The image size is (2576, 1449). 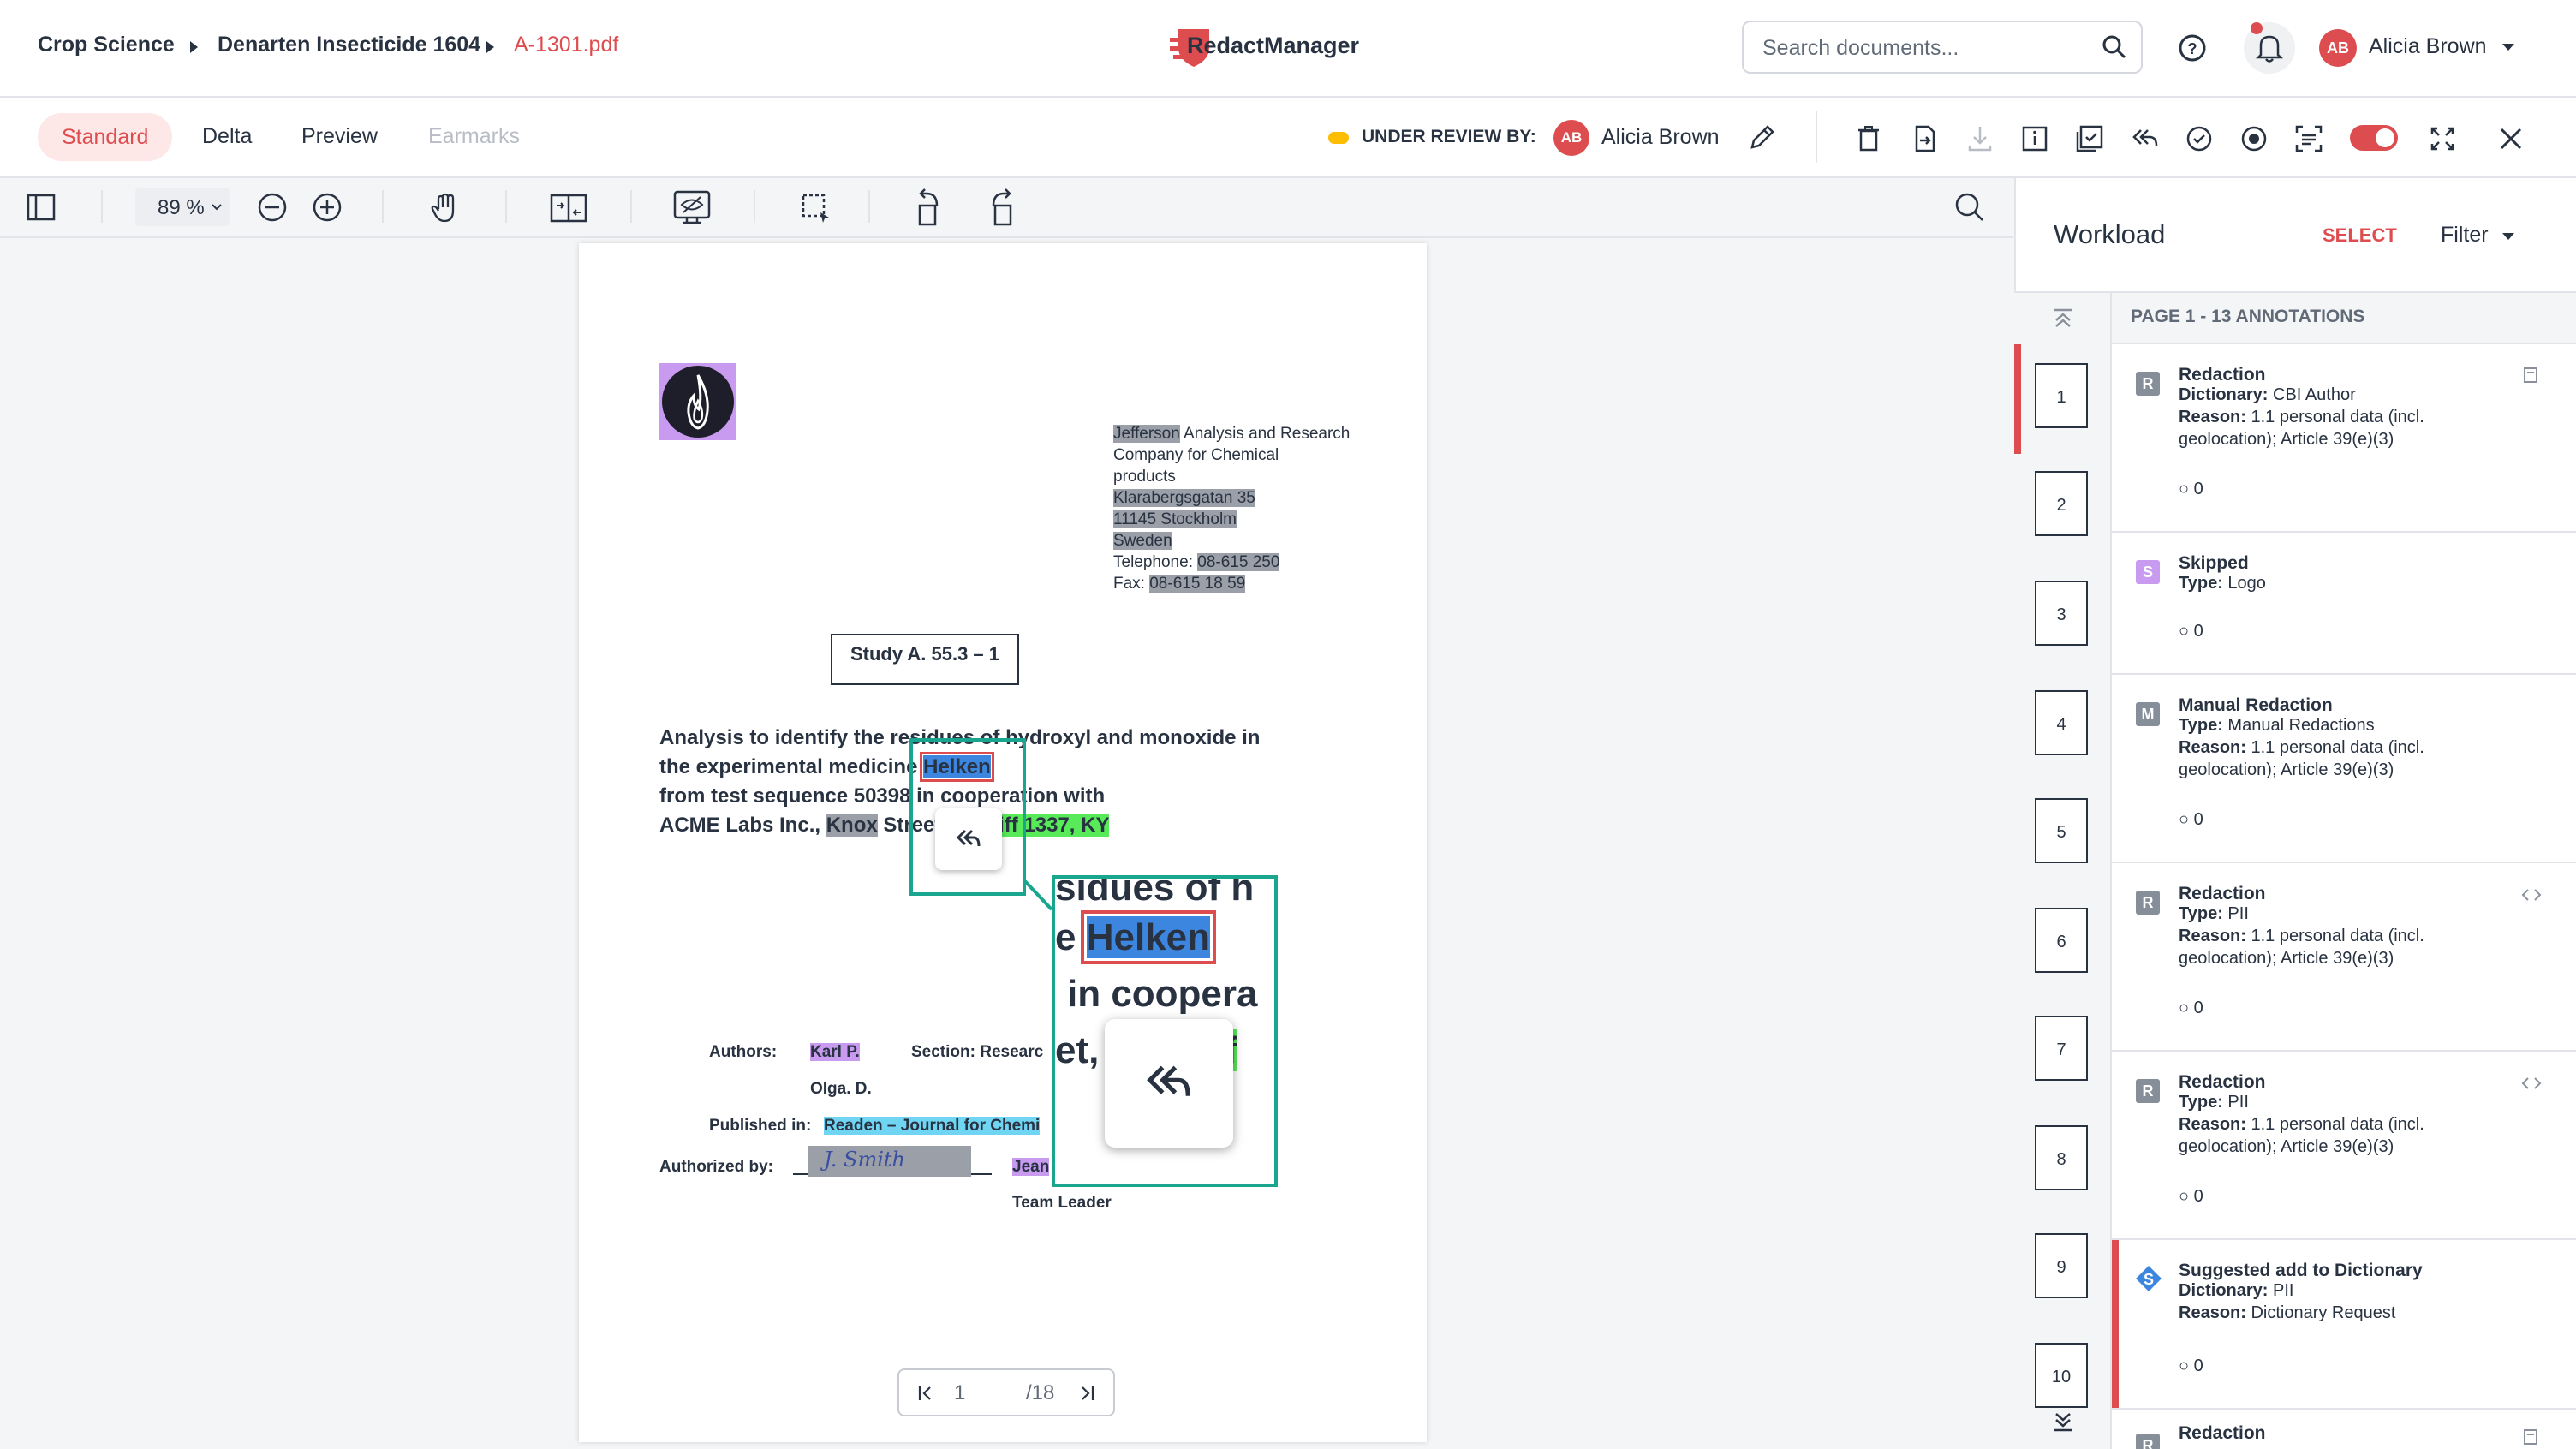 What do you see at coordinates (1184, 498) in the screenshot?
I see `redacted-street: Klarabergsgatan 35` at bounding box center [1184, 498].